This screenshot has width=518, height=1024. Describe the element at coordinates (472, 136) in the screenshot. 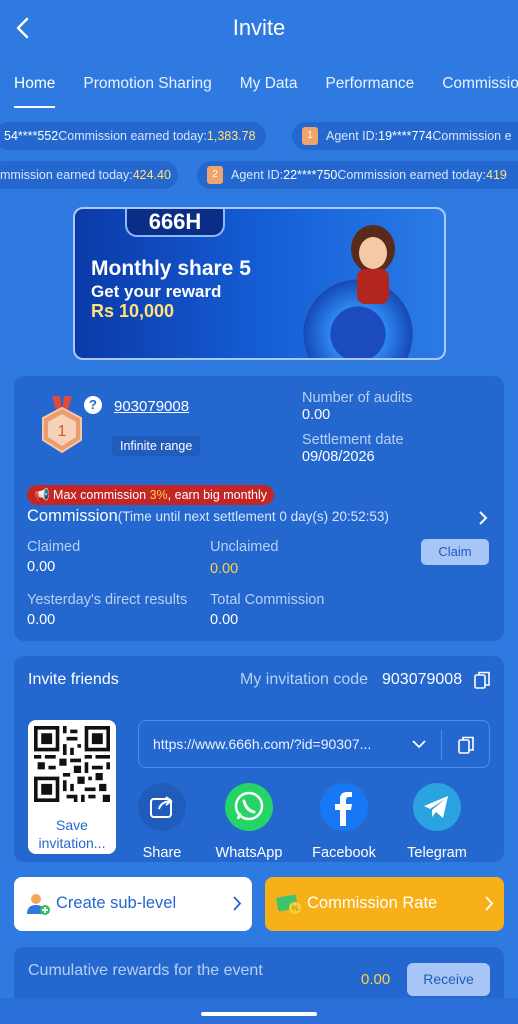

I see `ticker-label: Commission e` at that location.